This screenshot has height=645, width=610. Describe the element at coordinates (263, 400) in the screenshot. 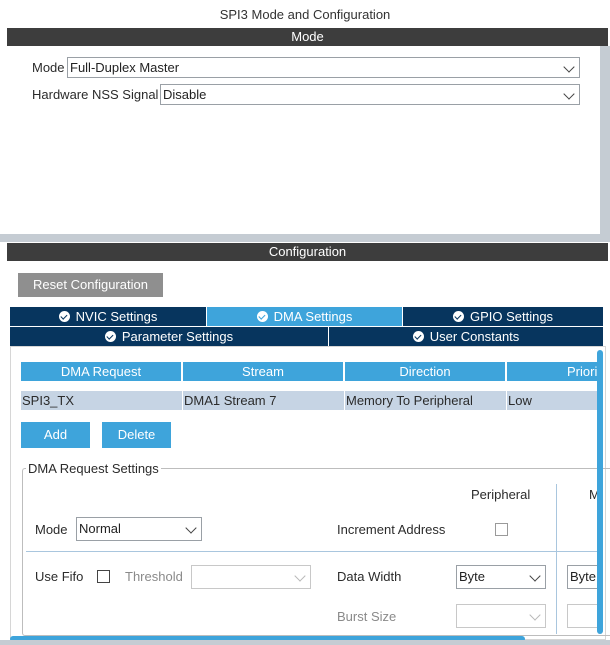

I see `table-cell-stream: DMA1 Stream 7` at that location.